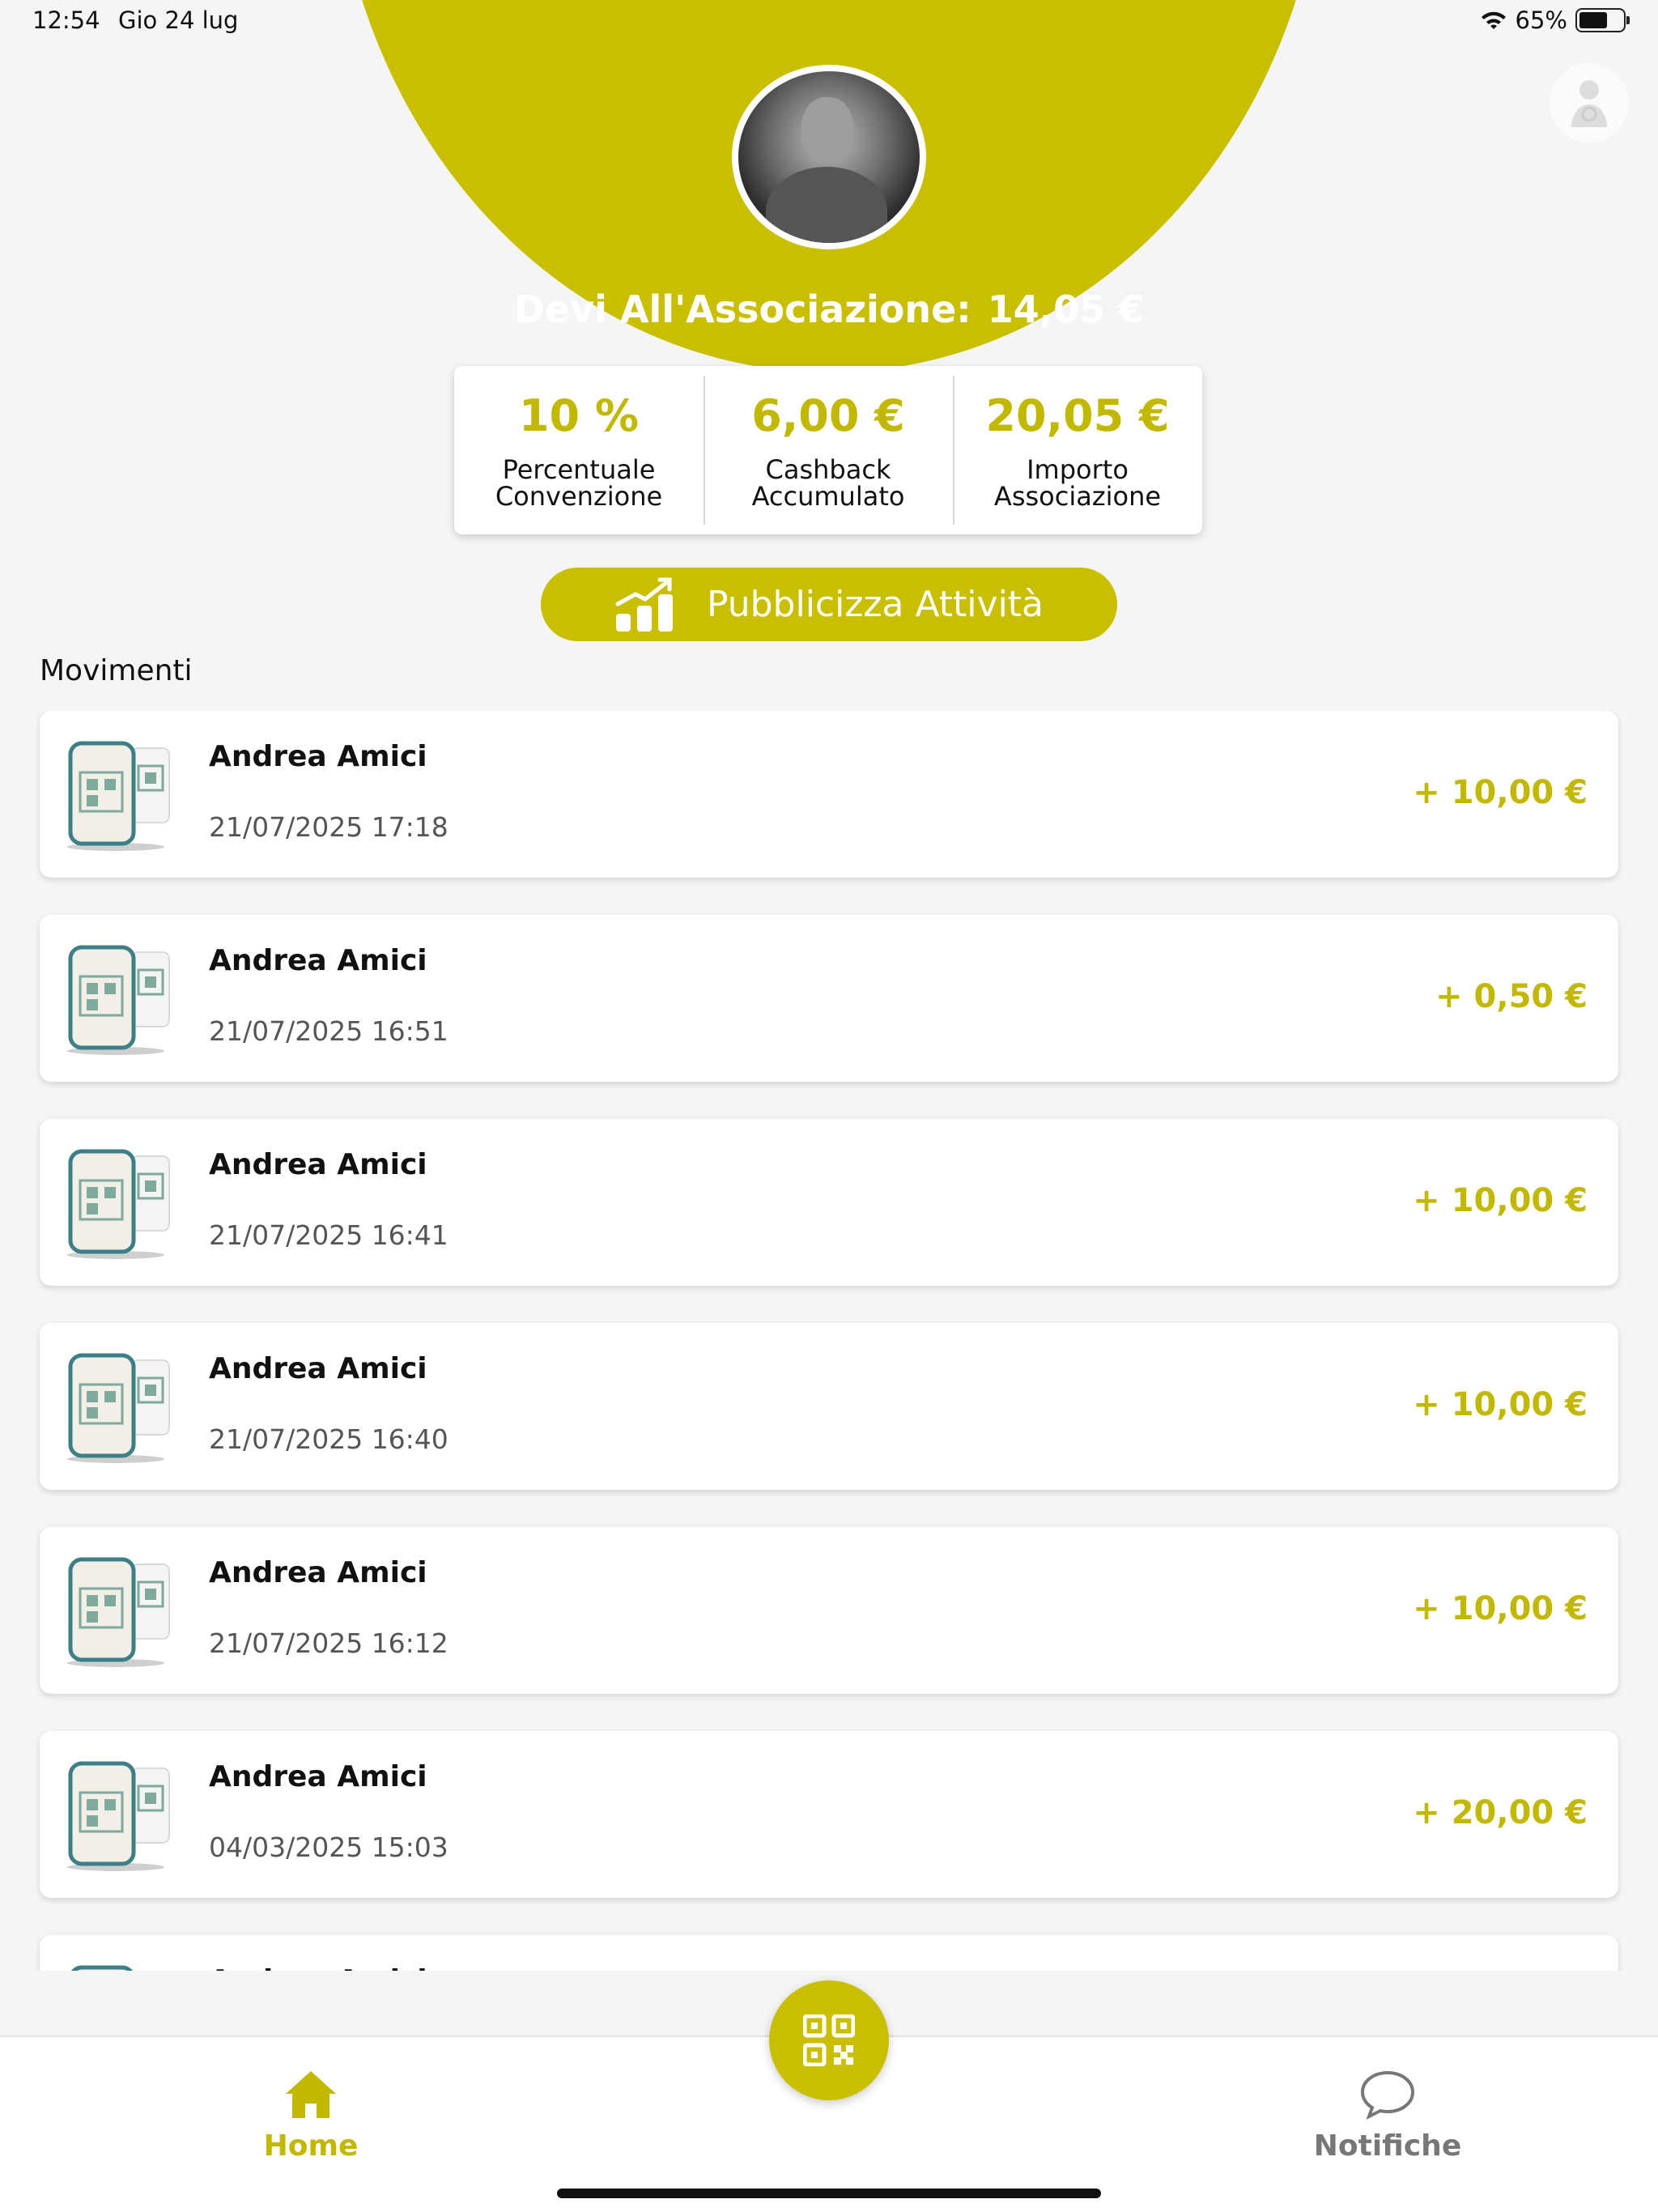 The height and width of the screenshot is (2212, 1658). Describe the element at coordinates (829, 1953) in the screenshot. I see `list-item: Andrea Amici` at that location.